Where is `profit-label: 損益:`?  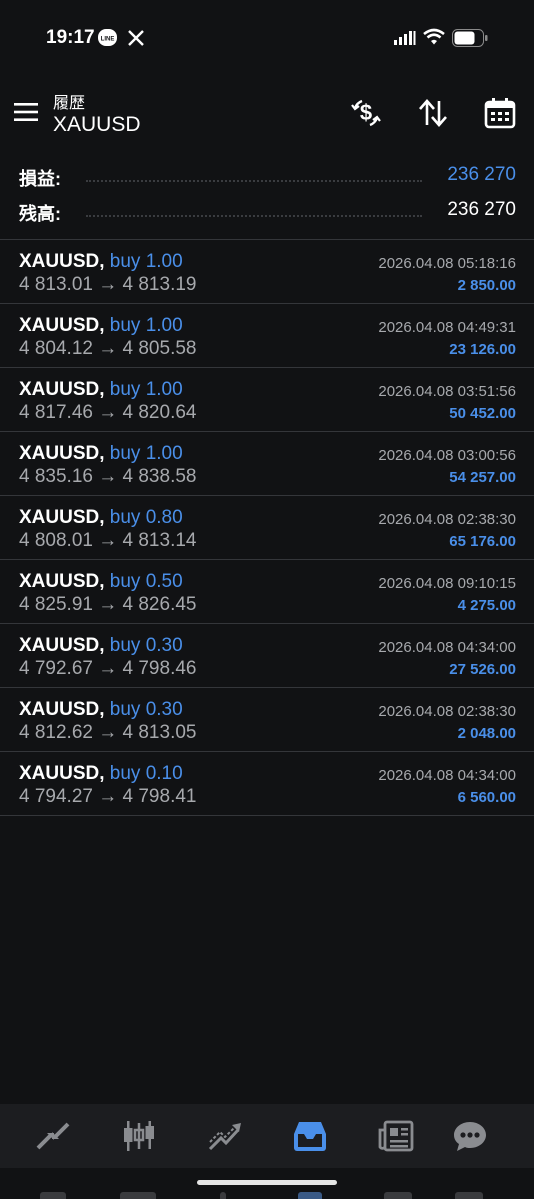
profit-label: 損益: is located at coordinates (40, 179).